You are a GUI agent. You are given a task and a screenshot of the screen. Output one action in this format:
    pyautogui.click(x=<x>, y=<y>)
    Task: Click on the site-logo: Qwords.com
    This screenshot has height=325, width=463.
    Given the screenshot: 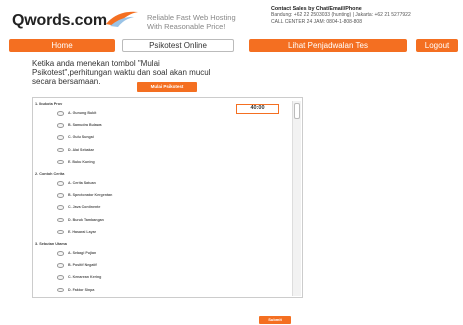 What is the action you would take?
    pyautogui.click(x=59, y=21)
    